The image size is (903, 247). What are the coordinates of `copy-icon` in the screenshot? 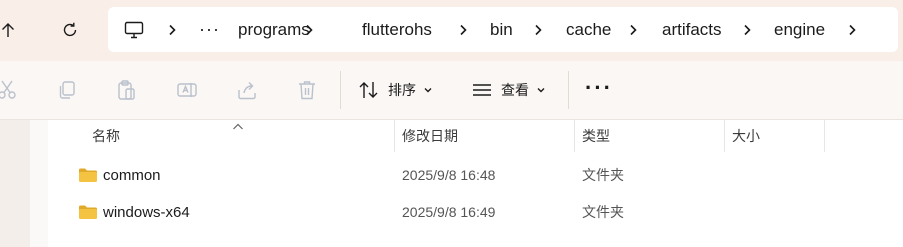 It's located at (67, 90).